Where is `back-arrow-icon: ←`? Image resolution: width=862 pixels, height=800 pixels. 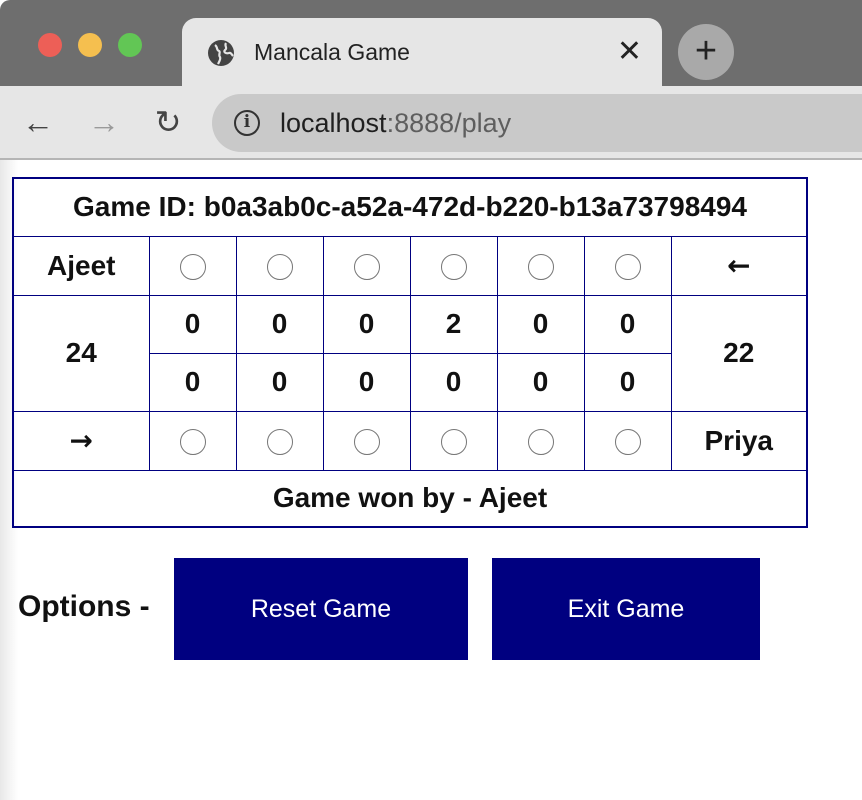
back-arrow-icon: ← is located at coordinates (38, 122).